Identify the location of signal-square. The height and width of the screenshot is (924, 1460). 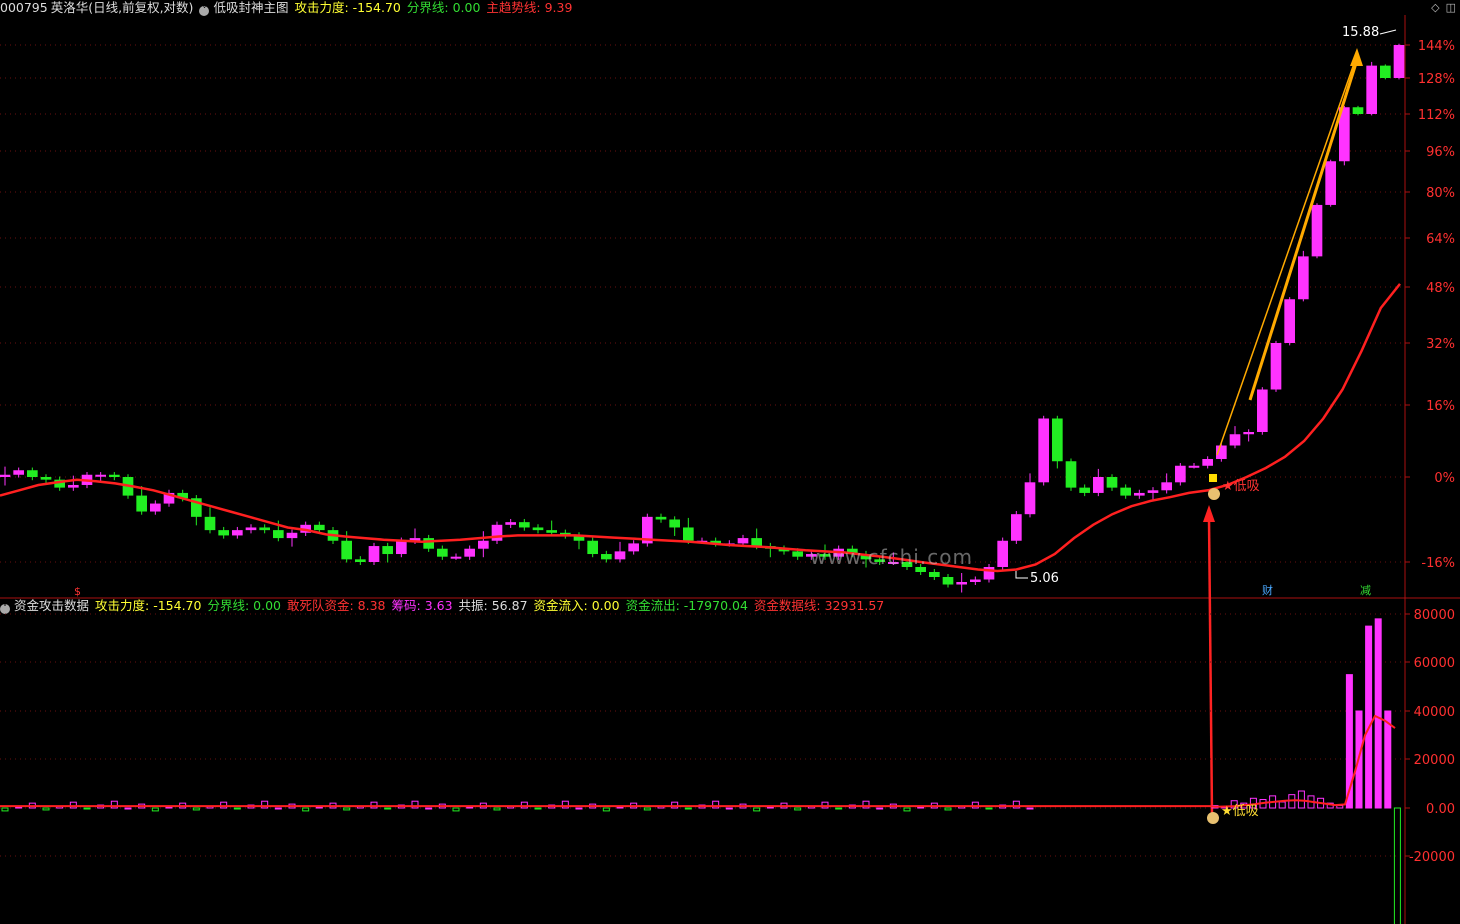
(1213, 478).